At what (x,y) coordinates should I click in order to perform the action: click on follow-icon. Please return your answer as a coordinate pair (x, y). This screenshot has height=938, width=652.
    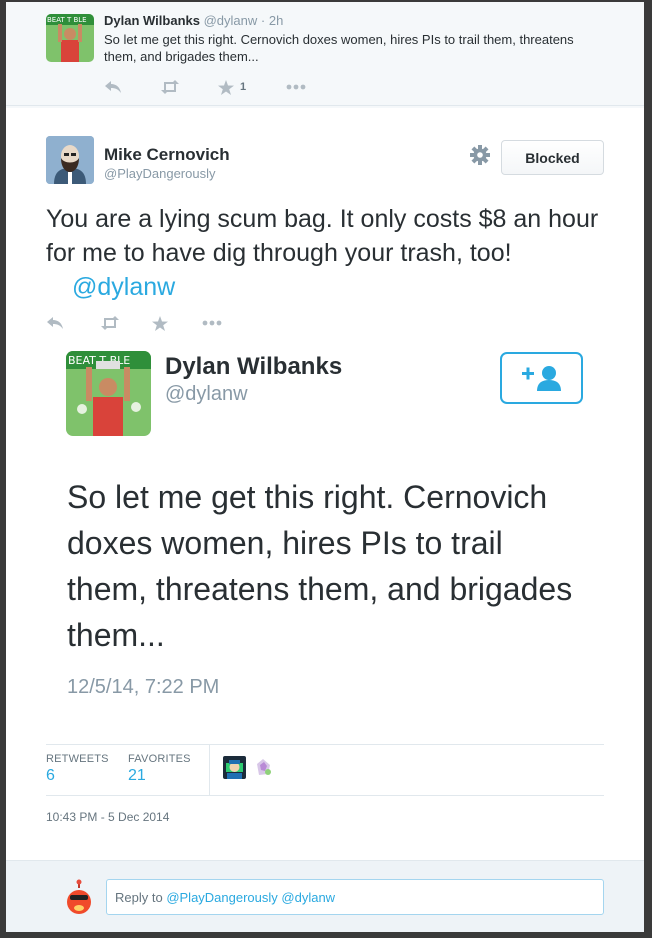
    Looking at the image, I should click on (541, 378).